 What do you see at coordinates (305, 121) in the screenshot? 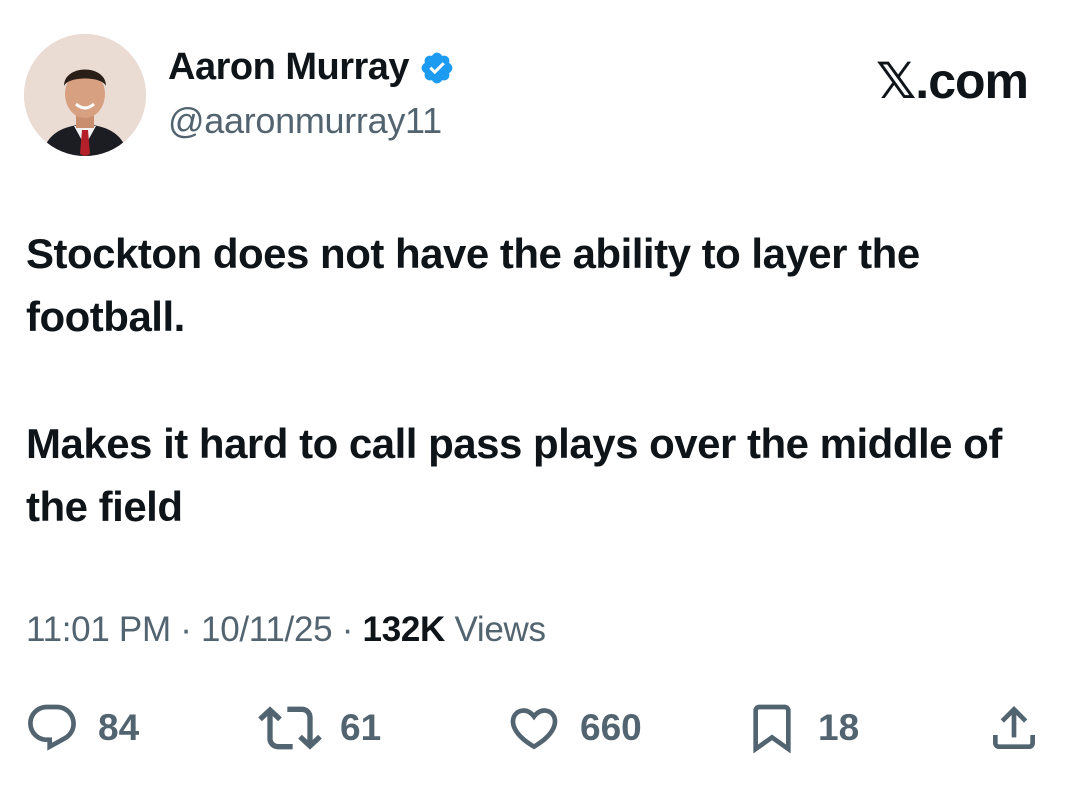
I see `author-handle: @aaronmurray11` at bounding box center [305, 121].